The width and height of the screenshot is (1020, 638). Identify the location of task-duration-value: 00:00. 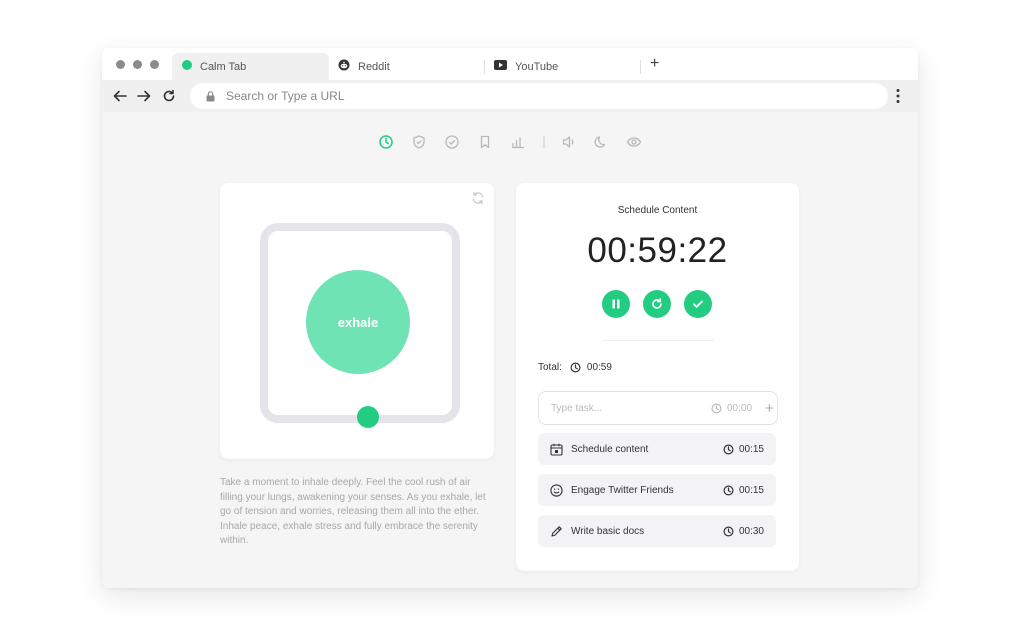
(740, 408).